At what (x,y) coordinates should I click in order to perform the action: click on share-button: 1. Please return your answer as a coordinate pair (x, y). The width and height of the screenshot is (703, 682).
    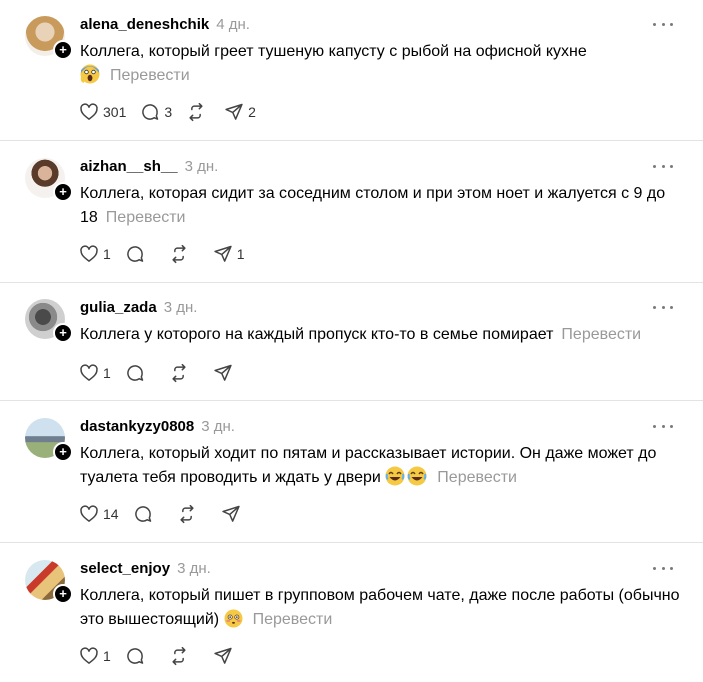
    Looking at the image, I should click on (229, 254).